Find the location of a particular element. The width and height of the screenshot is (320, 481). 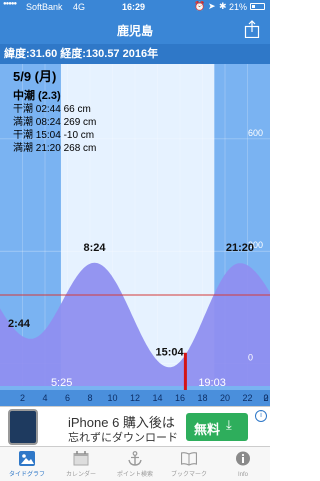

x-tick-label: 22 is located at coordinates (247, 398).